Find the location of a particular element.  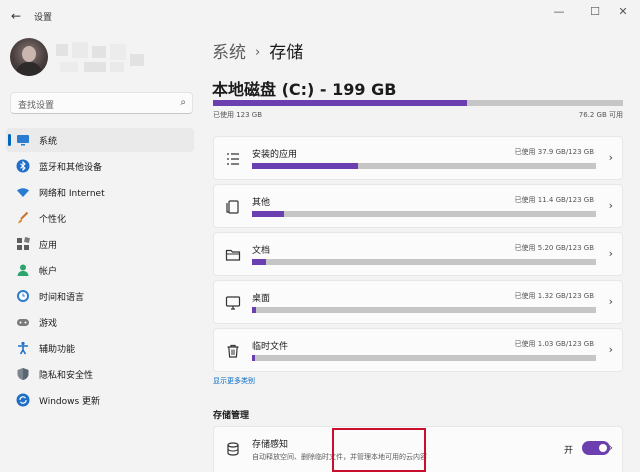

sidebar-item-bluetooth: 蓝牙和其他设备 is located at coordinates (100, 166).